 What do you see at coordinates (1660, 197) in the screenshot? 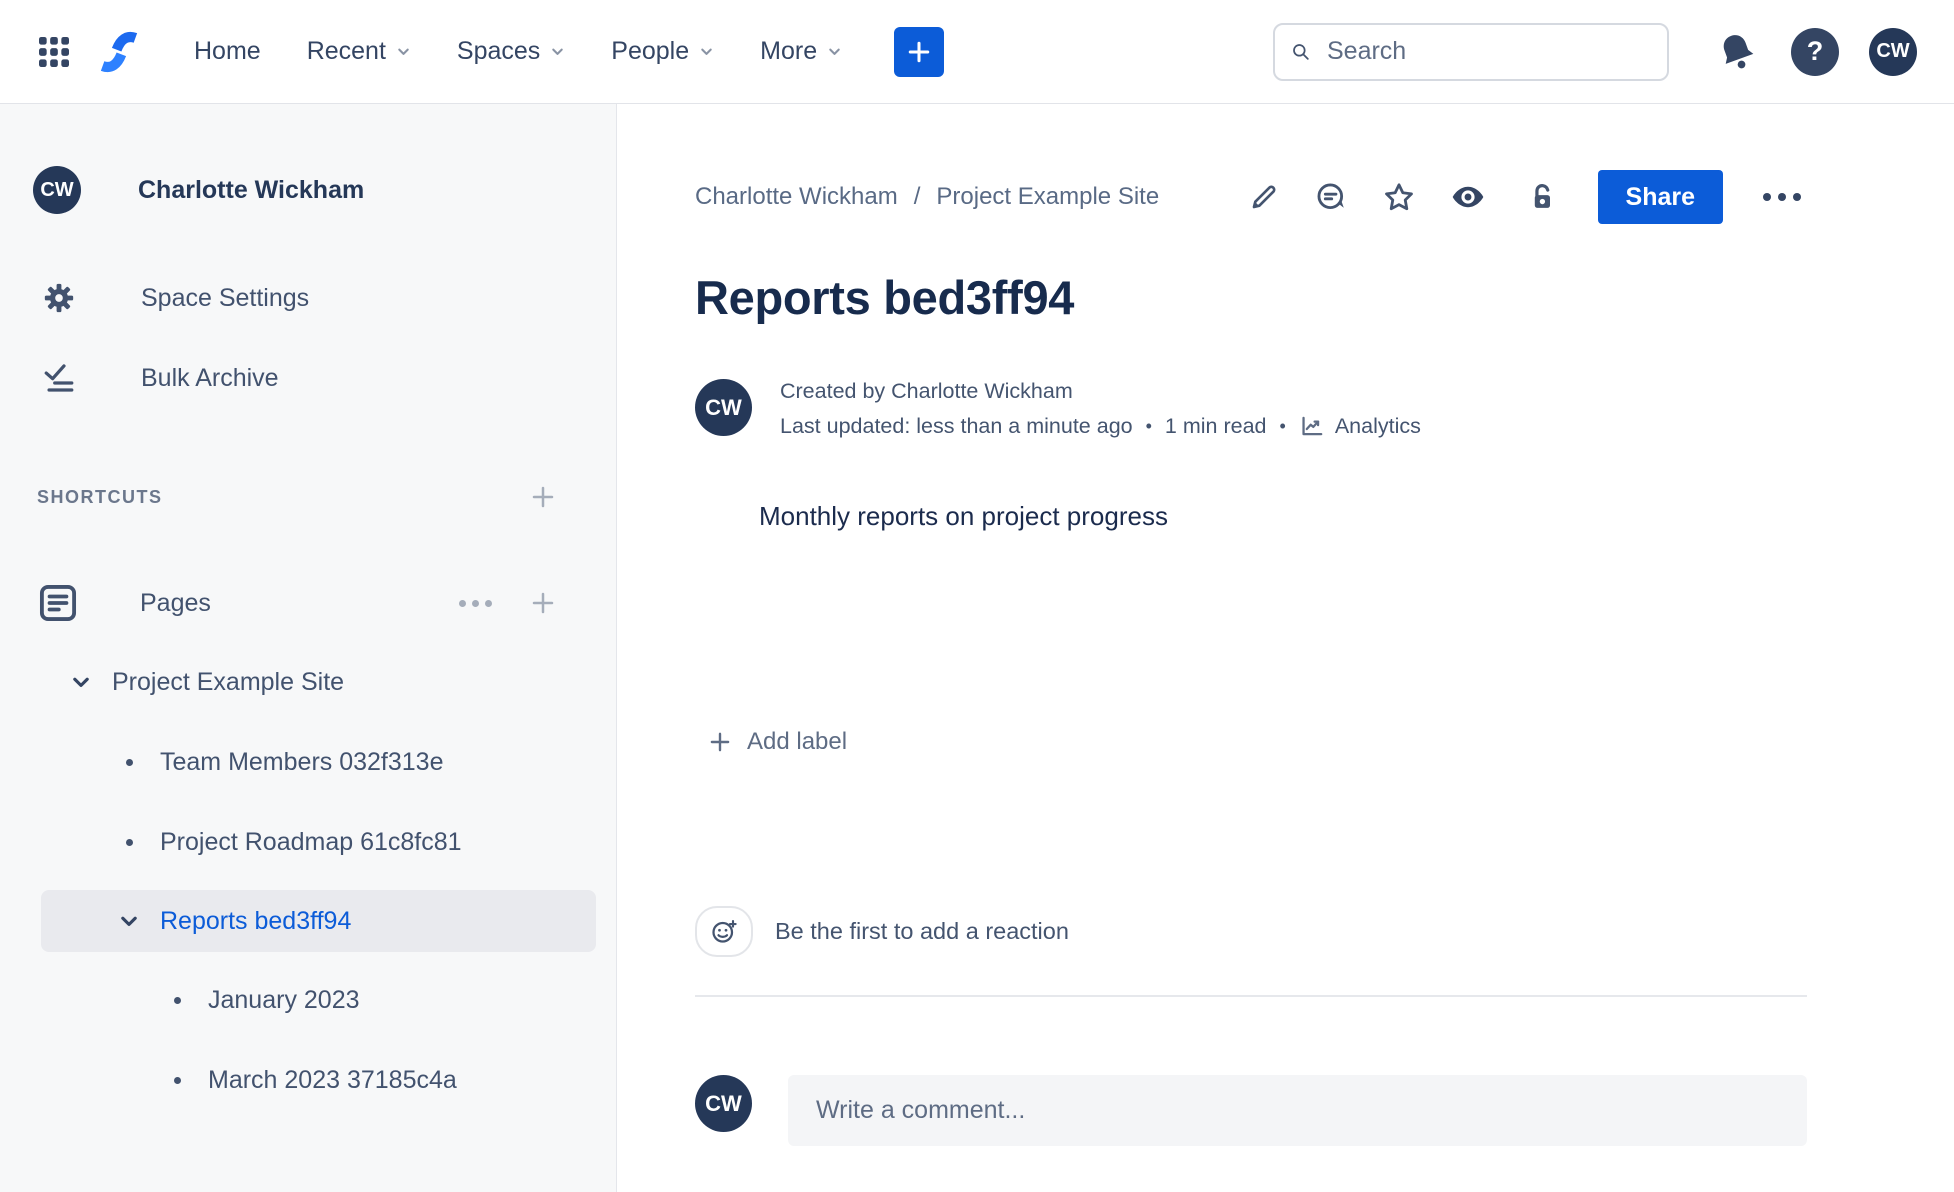
I see `share-button: Share` at bounding box center [1660, 197].